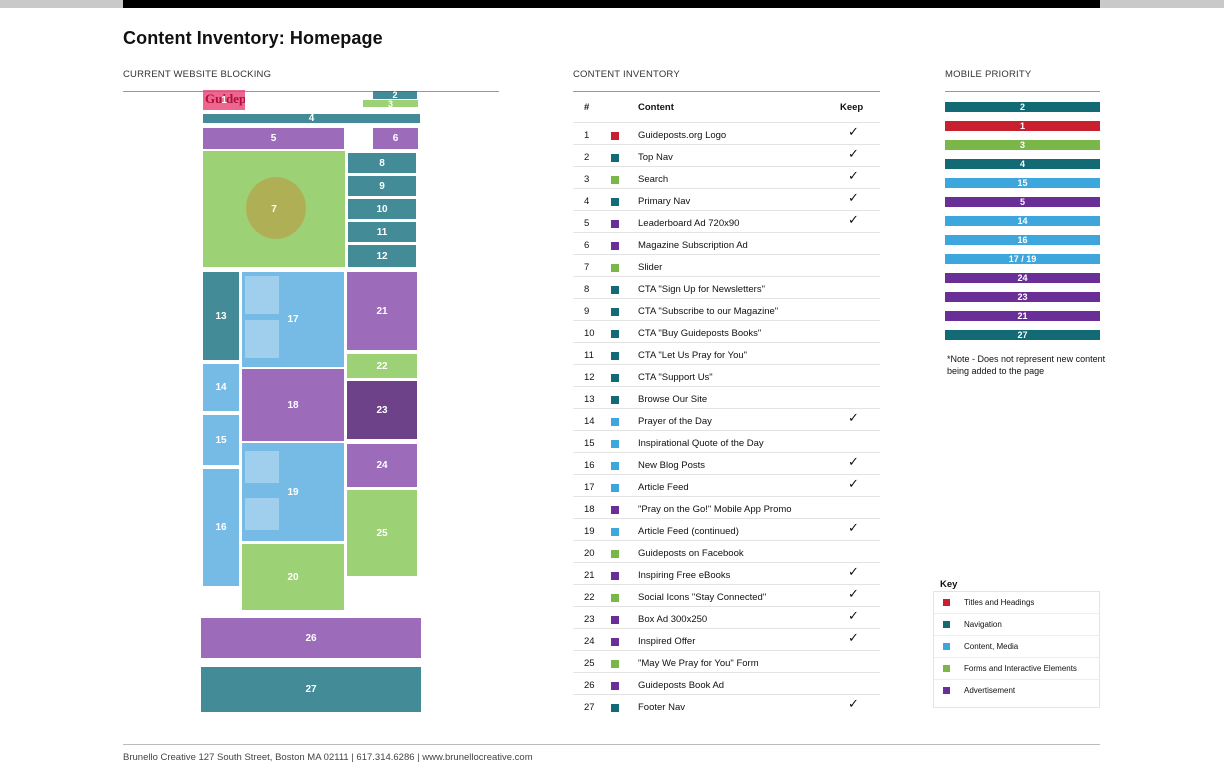  What do you see at coordinates (589, 531) in the screenshot?
I see `row-number: 19` at bounding box center [589, 531].